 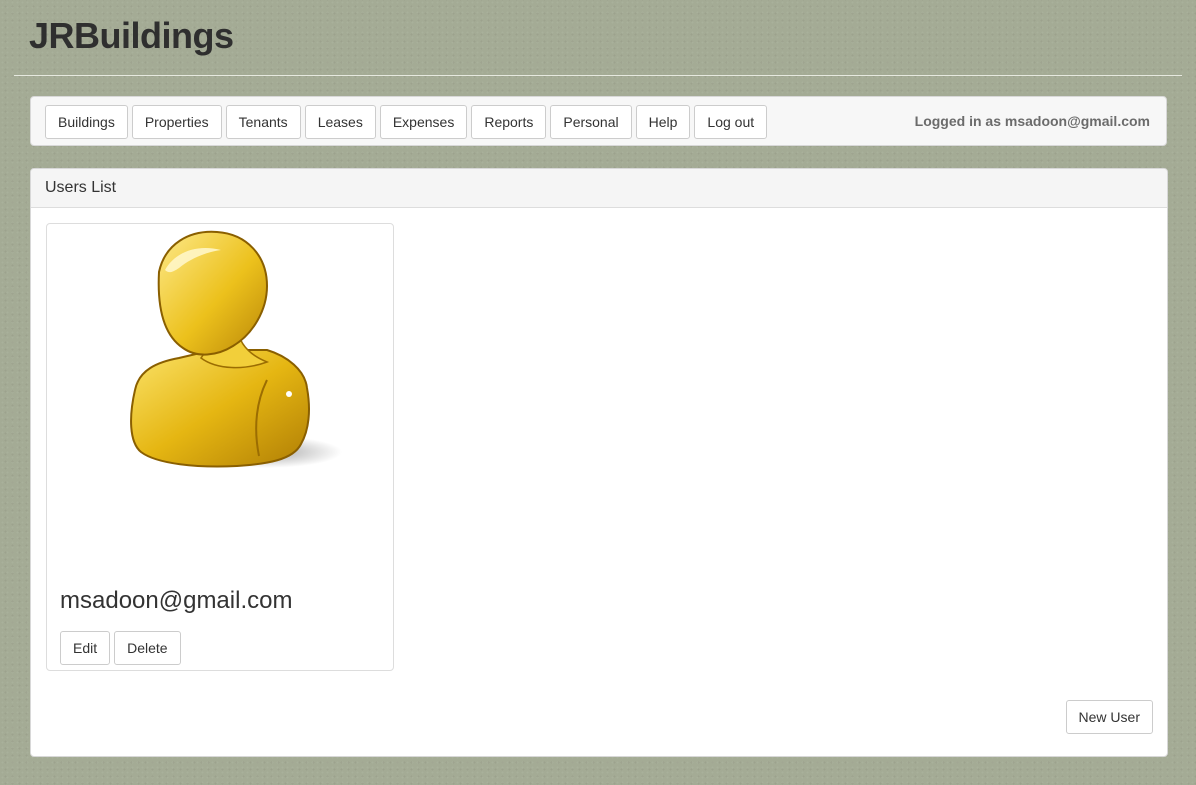 I want to click on nav-personal-button: Personal, so click(x=591, y=122).